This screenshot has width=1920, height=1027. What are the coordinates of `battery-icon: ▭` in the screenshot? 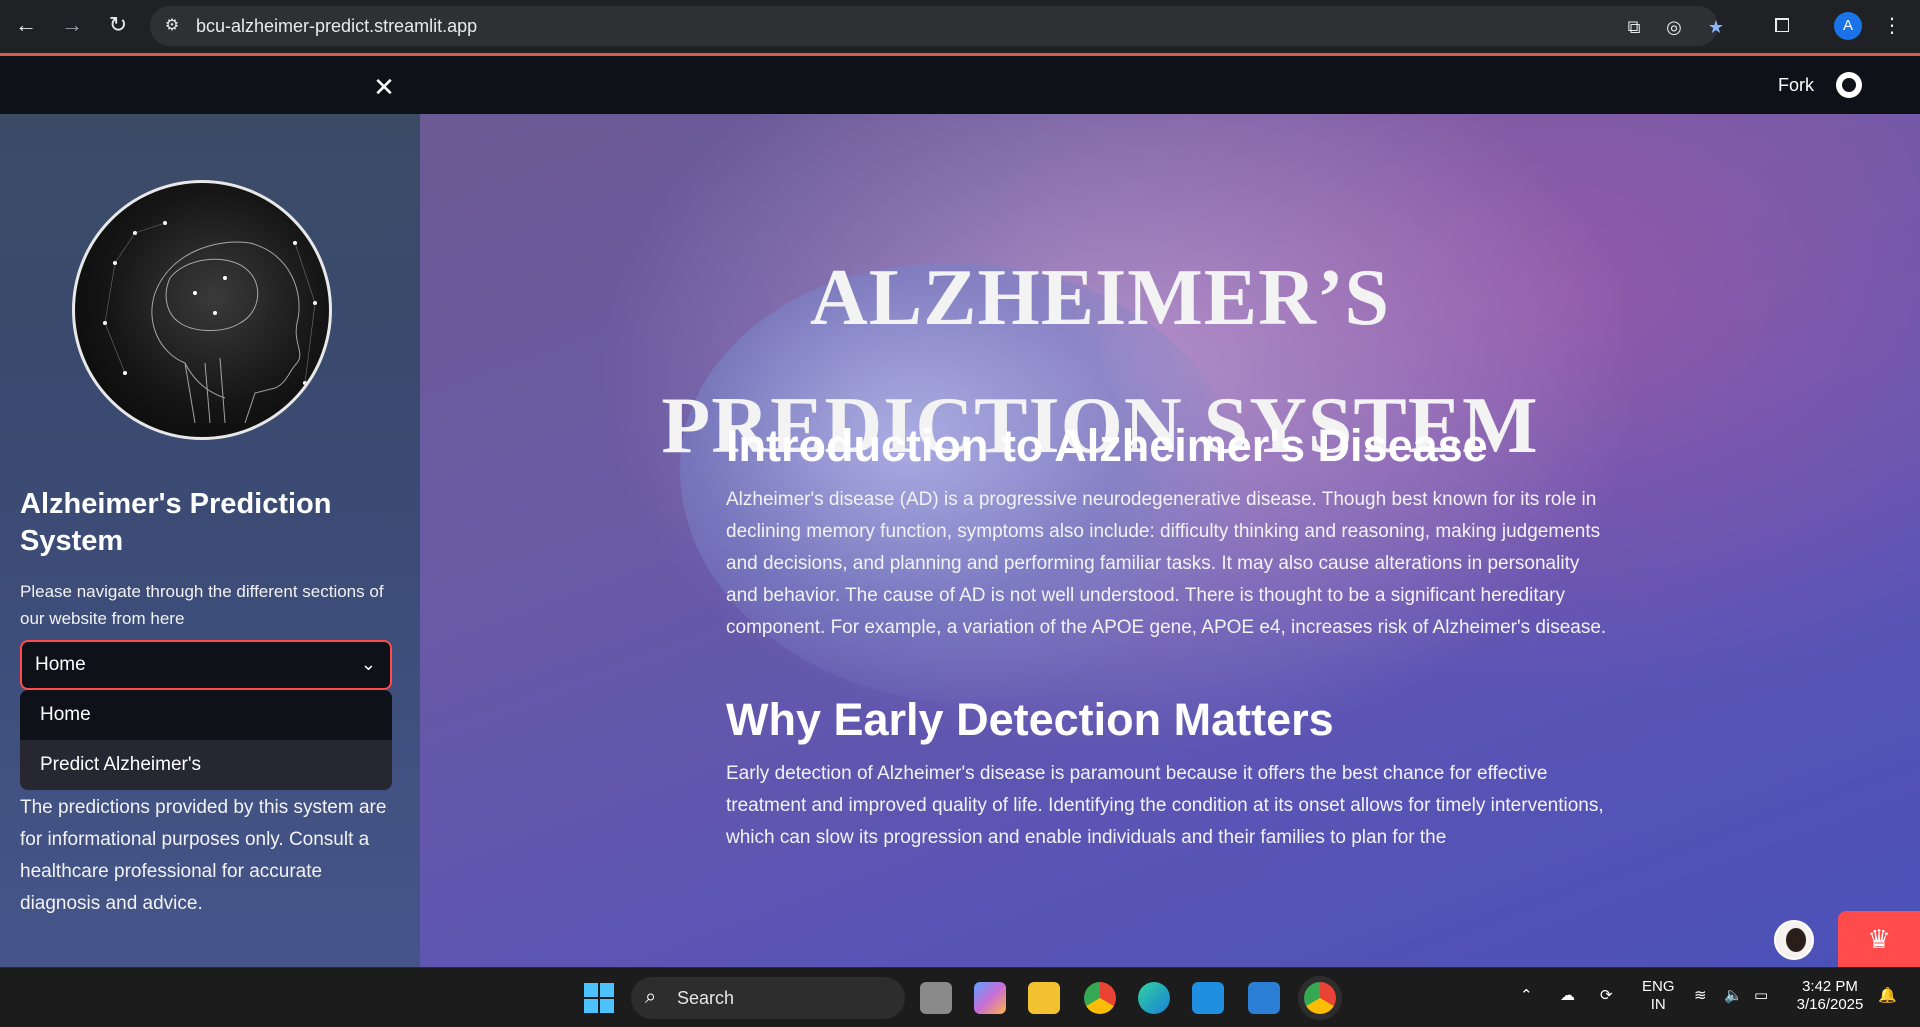 It's located at (1761, 995).